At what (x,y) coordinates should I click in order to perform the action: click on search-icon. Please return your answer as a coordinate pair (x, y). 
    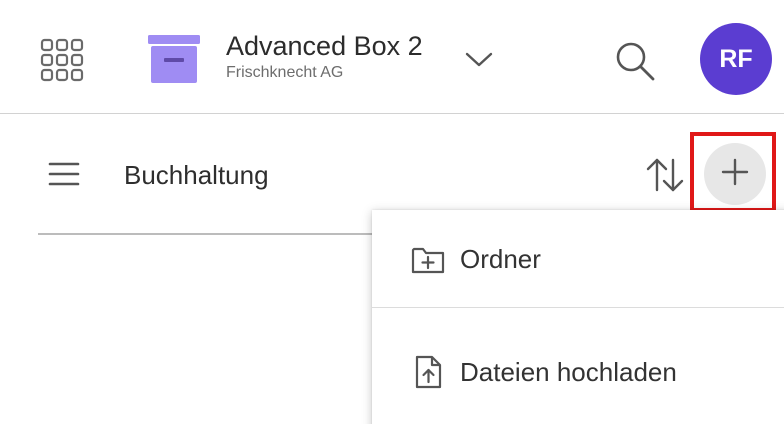
    Looking at the image, I should click on (635, 61).